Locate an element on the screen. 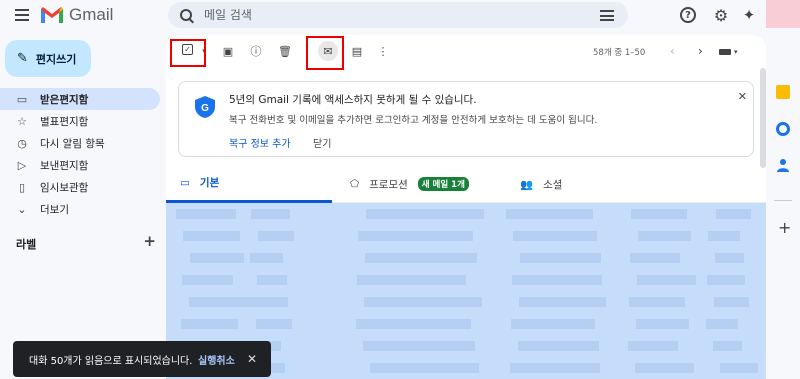 The height and width of the screenshot is (379, 800). new-mail-badge: 새 메일 1개 is located at coordinates (443, 184).